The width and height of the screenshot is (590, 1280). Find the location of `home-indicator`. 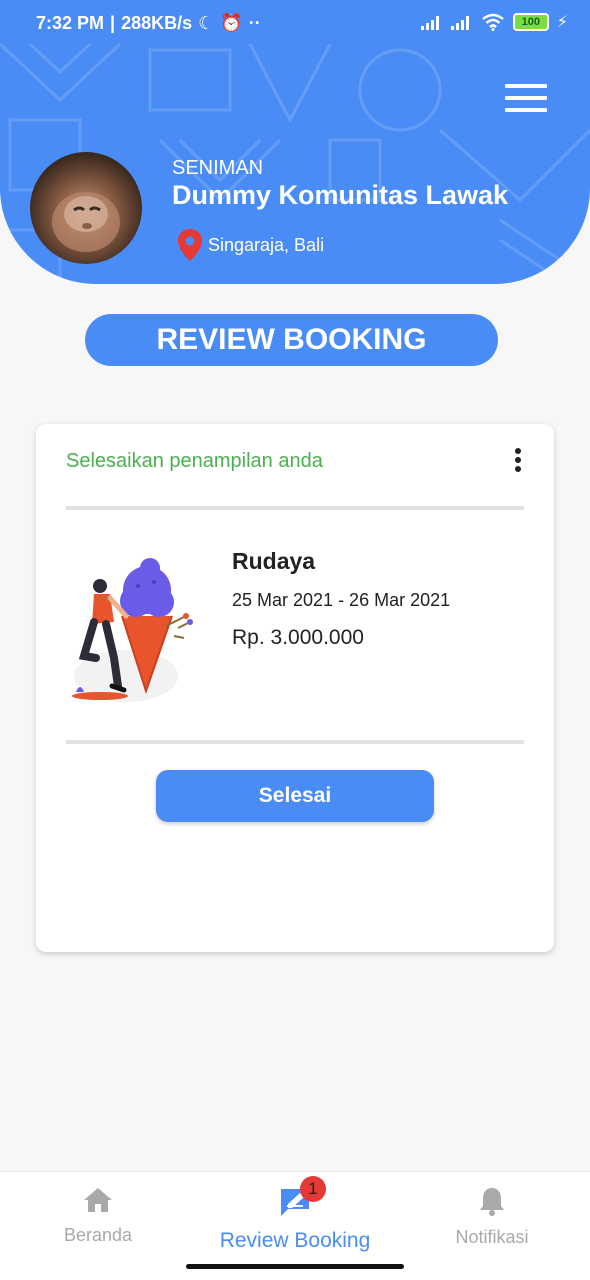

home-indicator is located at coordinates (295, 1266).